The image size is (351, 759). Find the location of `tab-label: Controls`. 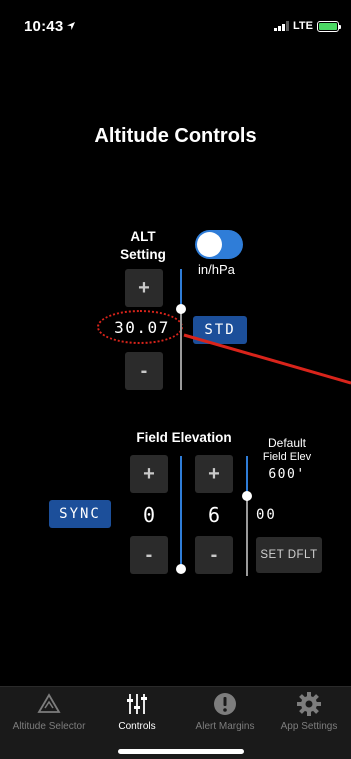

tab-label: Controls is located at coordinates (137, 726).